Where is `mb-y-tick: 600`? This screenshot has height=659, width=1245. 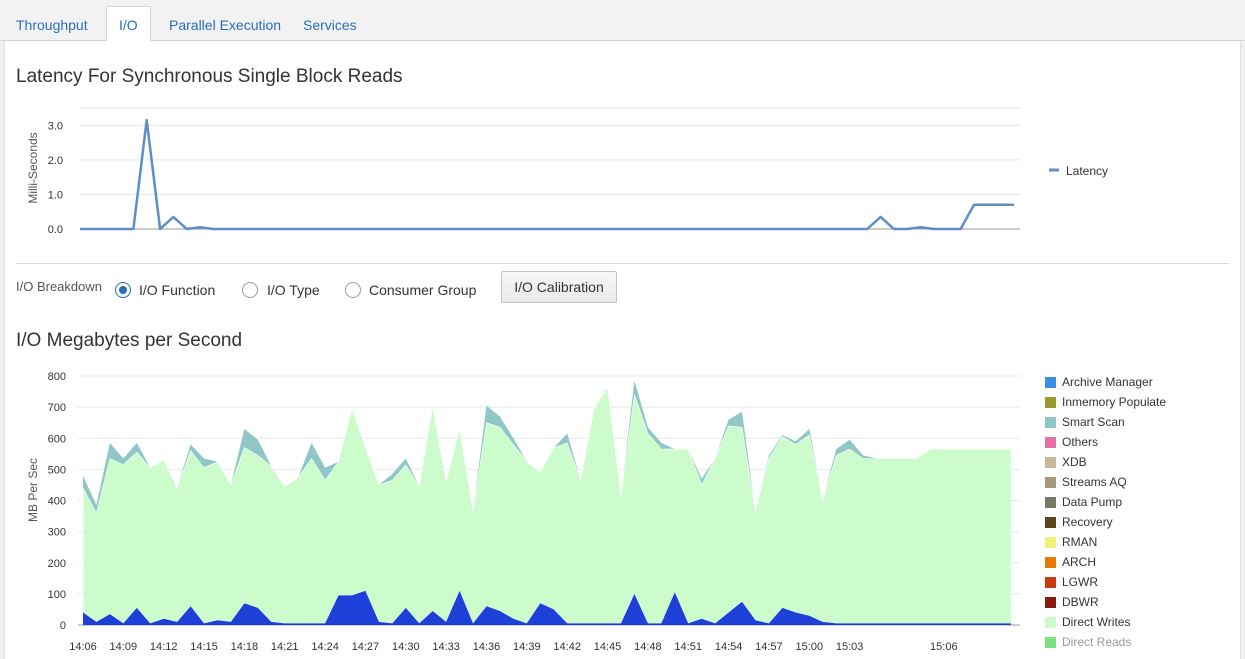
mb-y-tick: 600 is located at coordinates (57, 439).